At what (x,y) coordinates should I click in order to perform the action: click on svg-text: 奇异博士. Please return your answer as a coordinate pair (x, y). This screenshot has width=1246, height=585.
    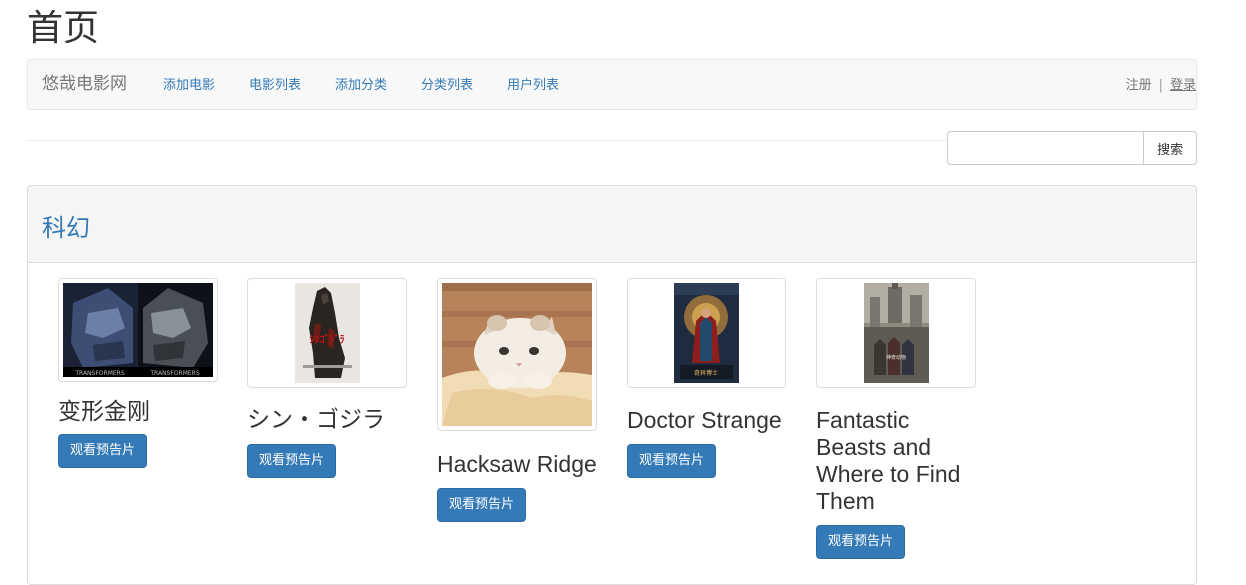
    Looking at the image, I should click on (706, 373).